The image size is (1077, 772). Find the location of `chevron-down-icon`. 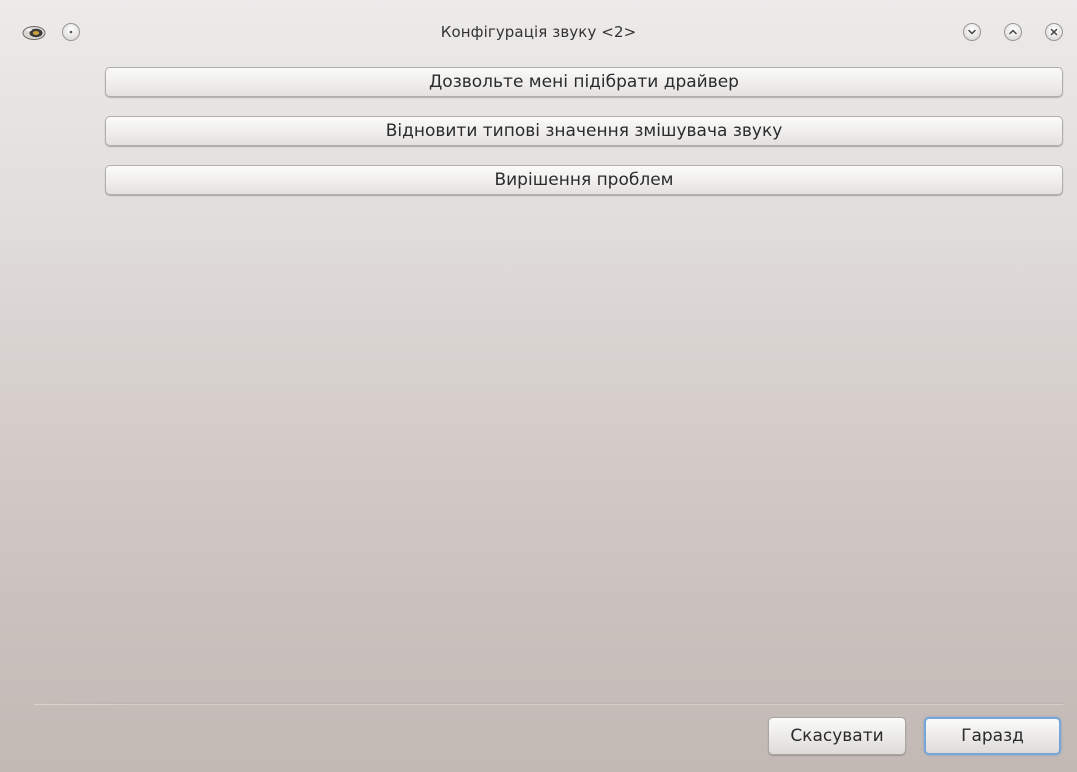

chevron-down-icon is located at coordinates (972, 32).